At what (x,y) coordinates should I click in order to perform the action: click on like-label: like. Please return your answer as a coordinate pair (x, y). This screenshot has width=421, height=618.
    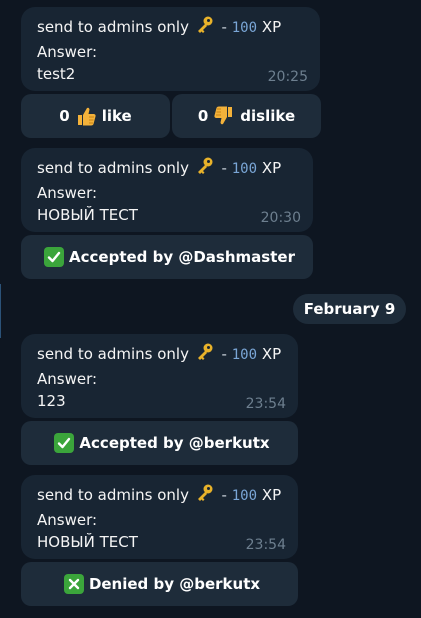
    Looking at the image, I should click on (116, 116).